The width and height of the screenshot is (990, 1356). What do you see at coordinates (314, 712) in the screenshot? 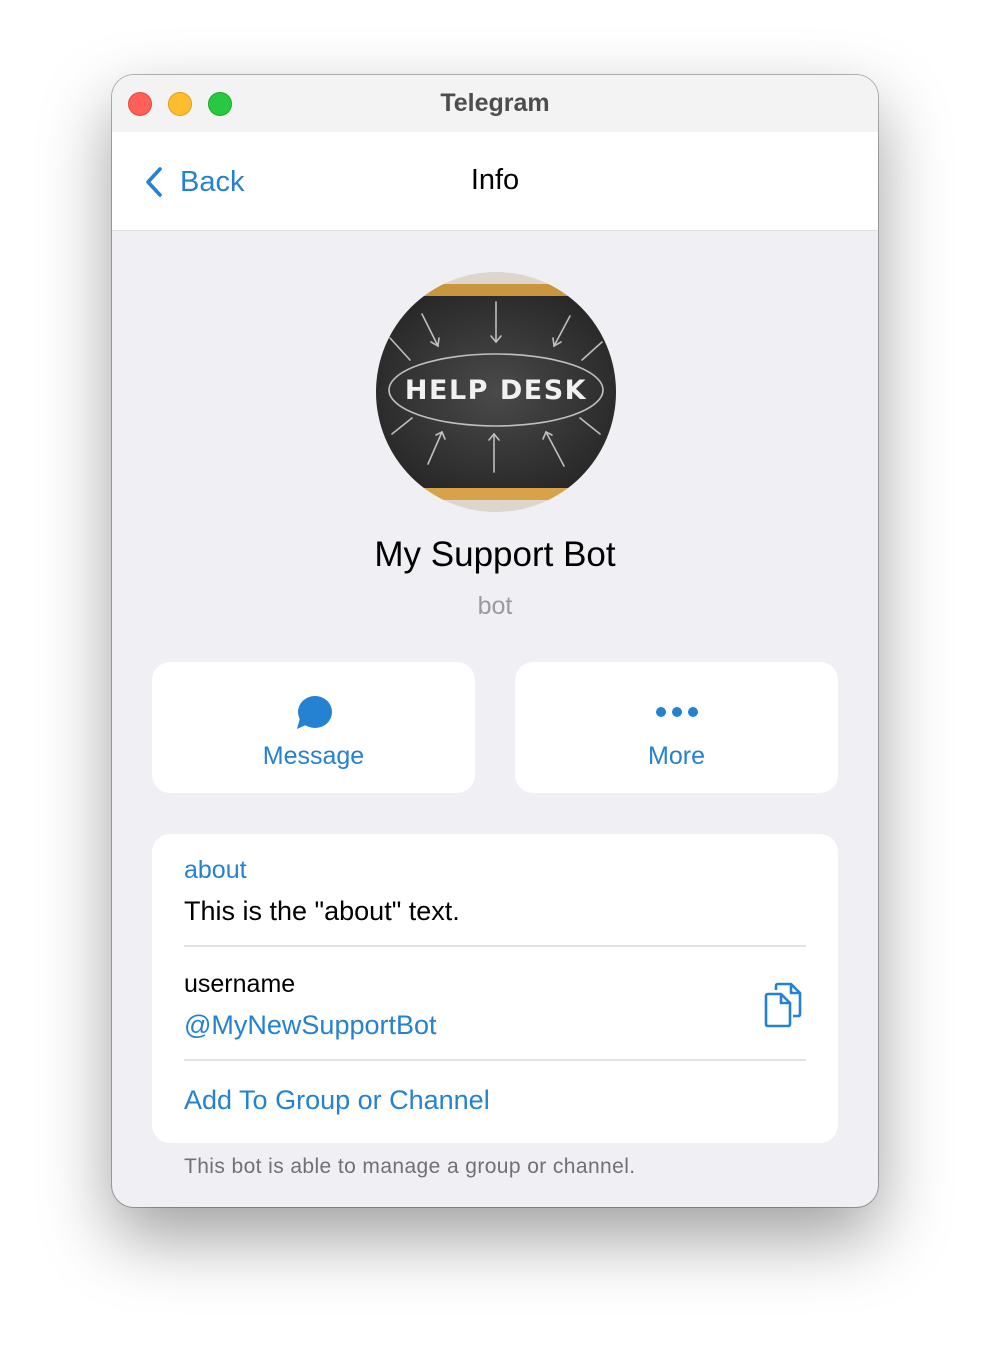
I see `chat-bubble-icon` at bounding box center [314, 712].